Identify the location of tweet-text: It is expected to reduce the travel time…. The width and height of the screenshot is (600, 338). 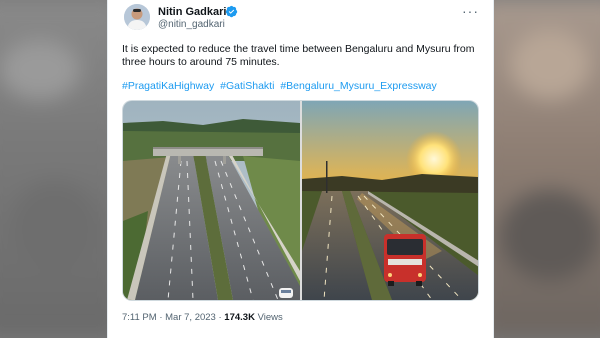
(298, 55).